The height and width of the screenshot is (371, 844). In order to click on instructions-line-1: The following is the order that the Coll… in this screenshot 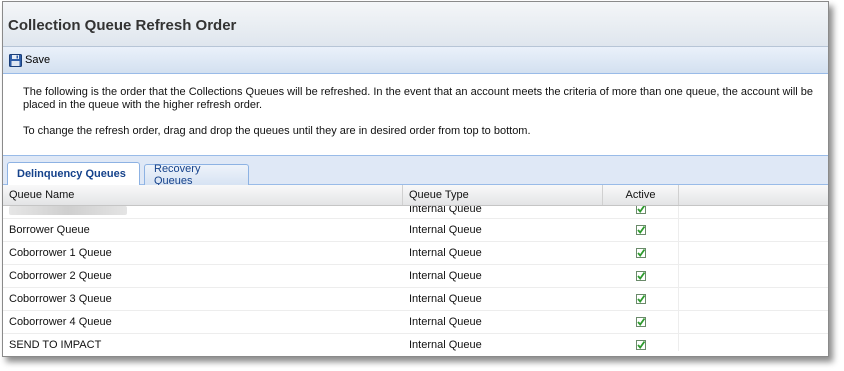, I will do `click(418, 98)`.